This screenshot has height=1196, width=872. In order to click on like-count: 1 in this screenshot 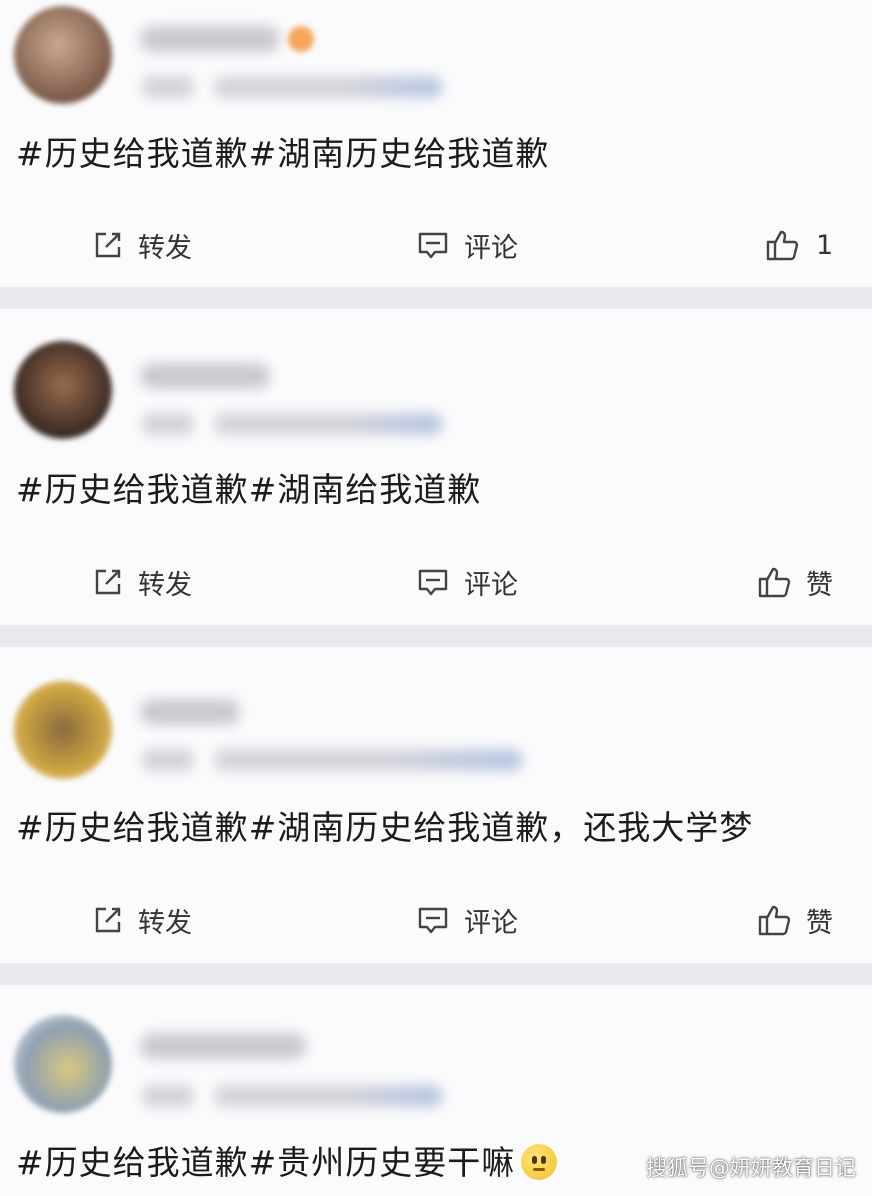, I will do `click(825, 245)`.